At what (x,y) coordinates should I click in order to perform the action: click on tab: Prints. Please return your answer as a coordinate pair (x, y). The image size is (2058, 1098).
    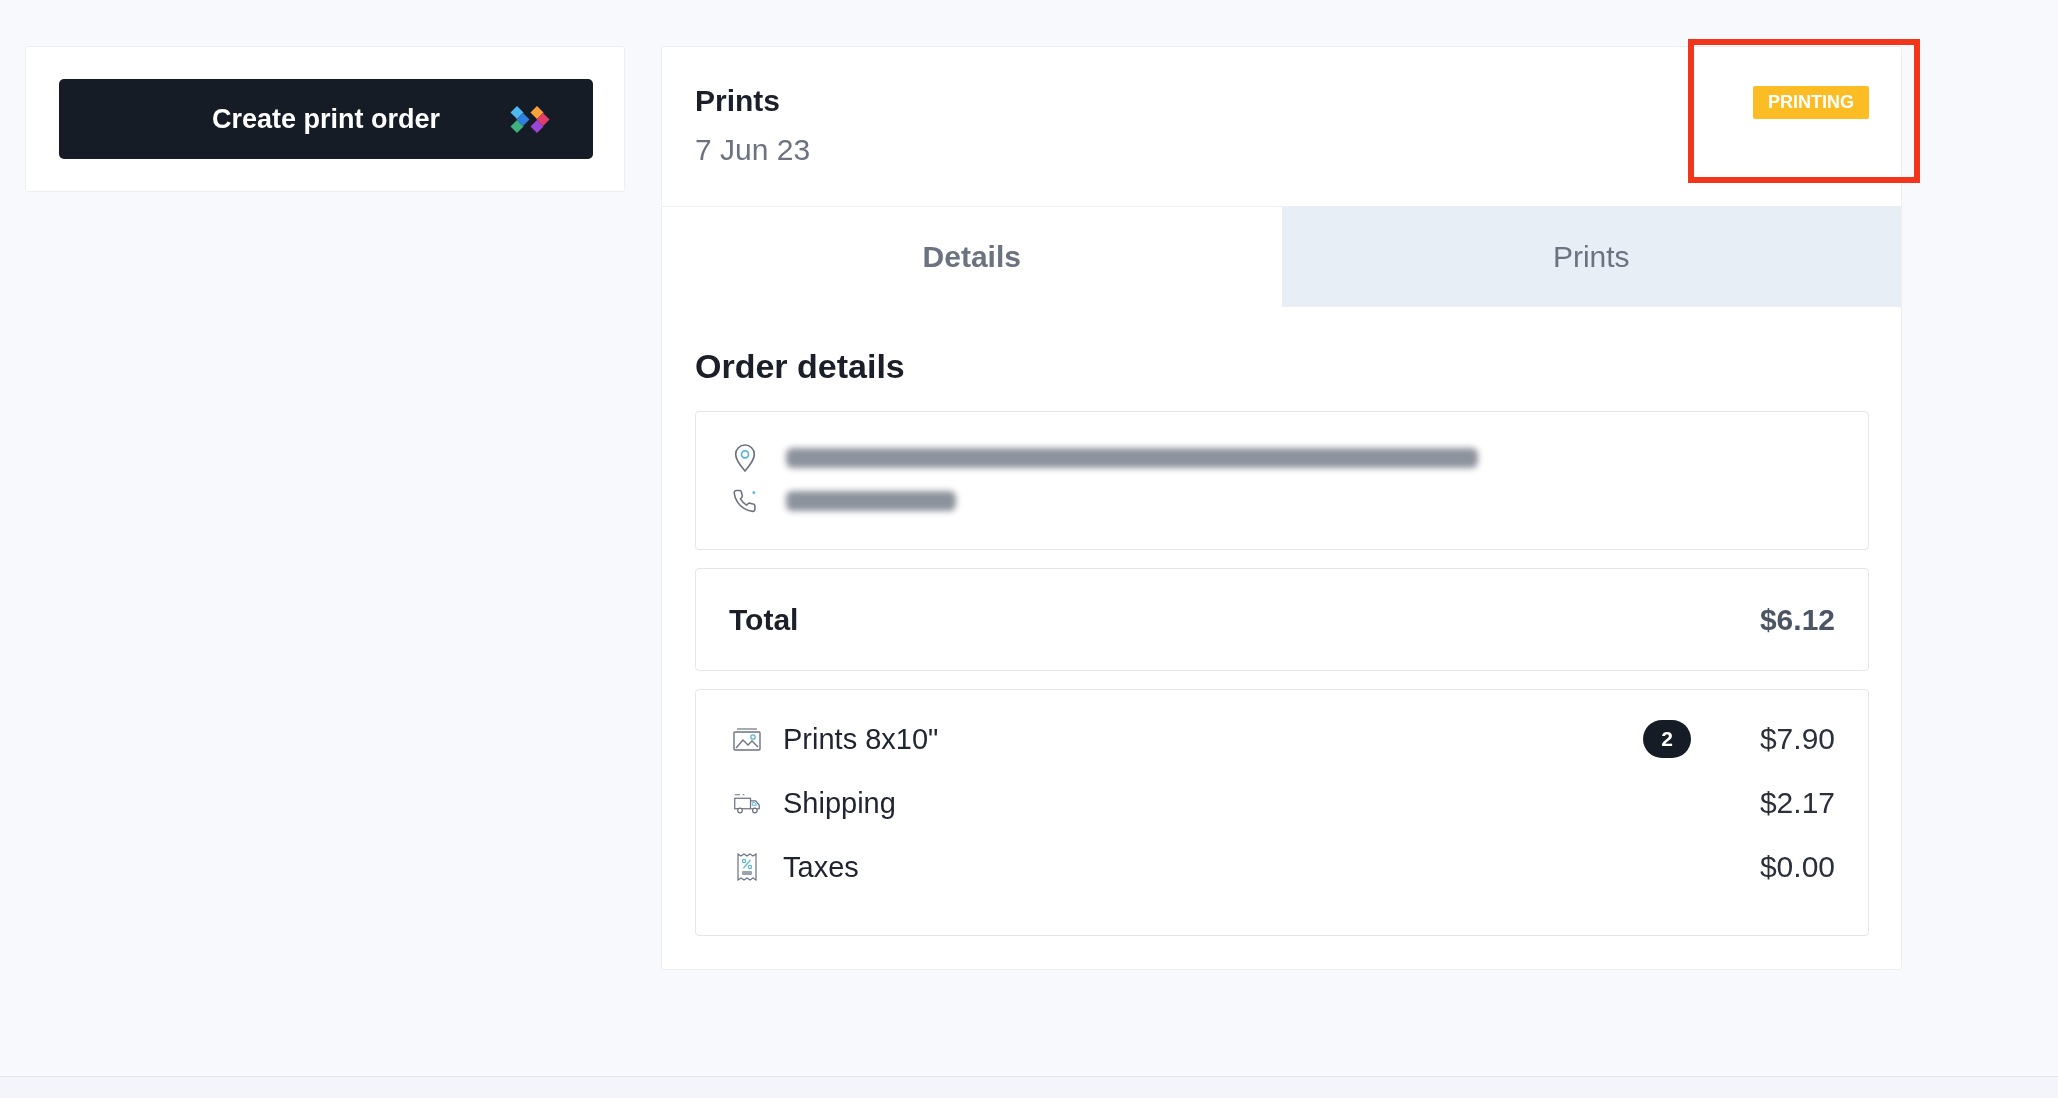
    Looking at the image, I should click on (1591, 257).